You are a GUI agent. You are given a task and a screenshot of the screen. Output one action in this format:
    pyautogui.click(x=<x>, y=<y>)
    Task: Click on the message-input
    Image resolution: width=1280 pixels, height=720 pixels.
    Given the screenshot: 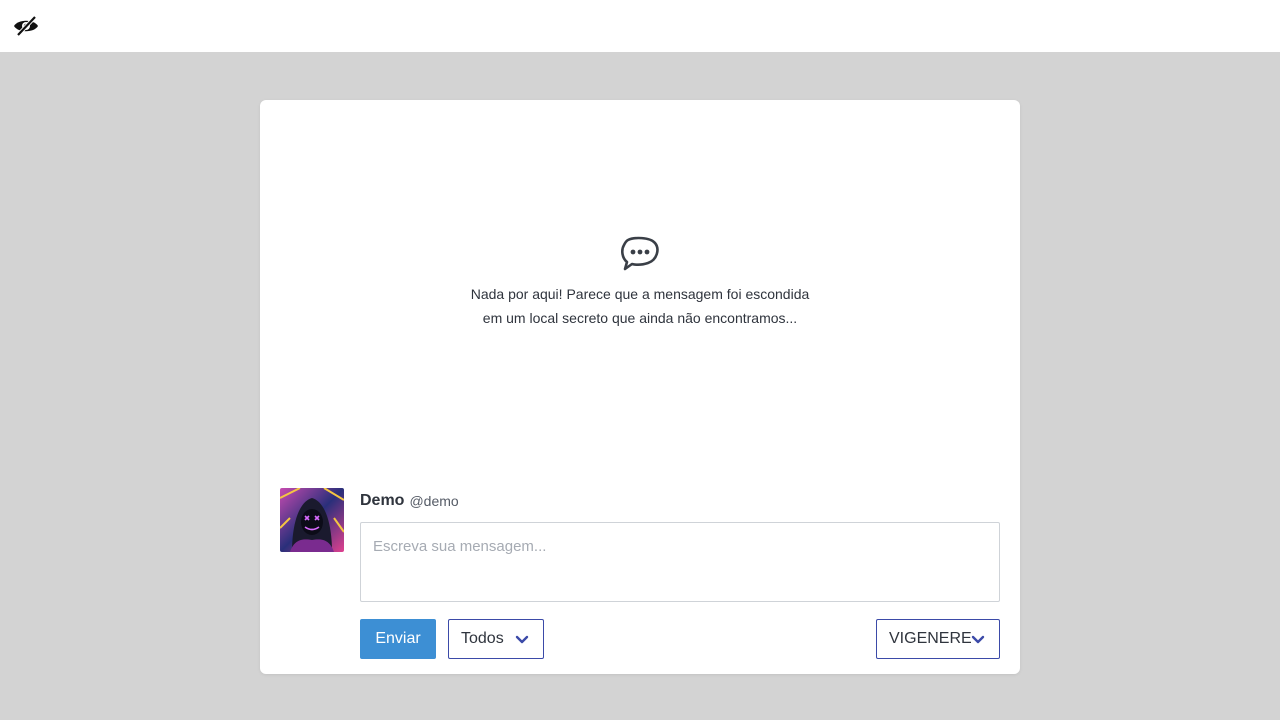 What is the action you would take?
    pyautogui.click(x=680, y=562)
    